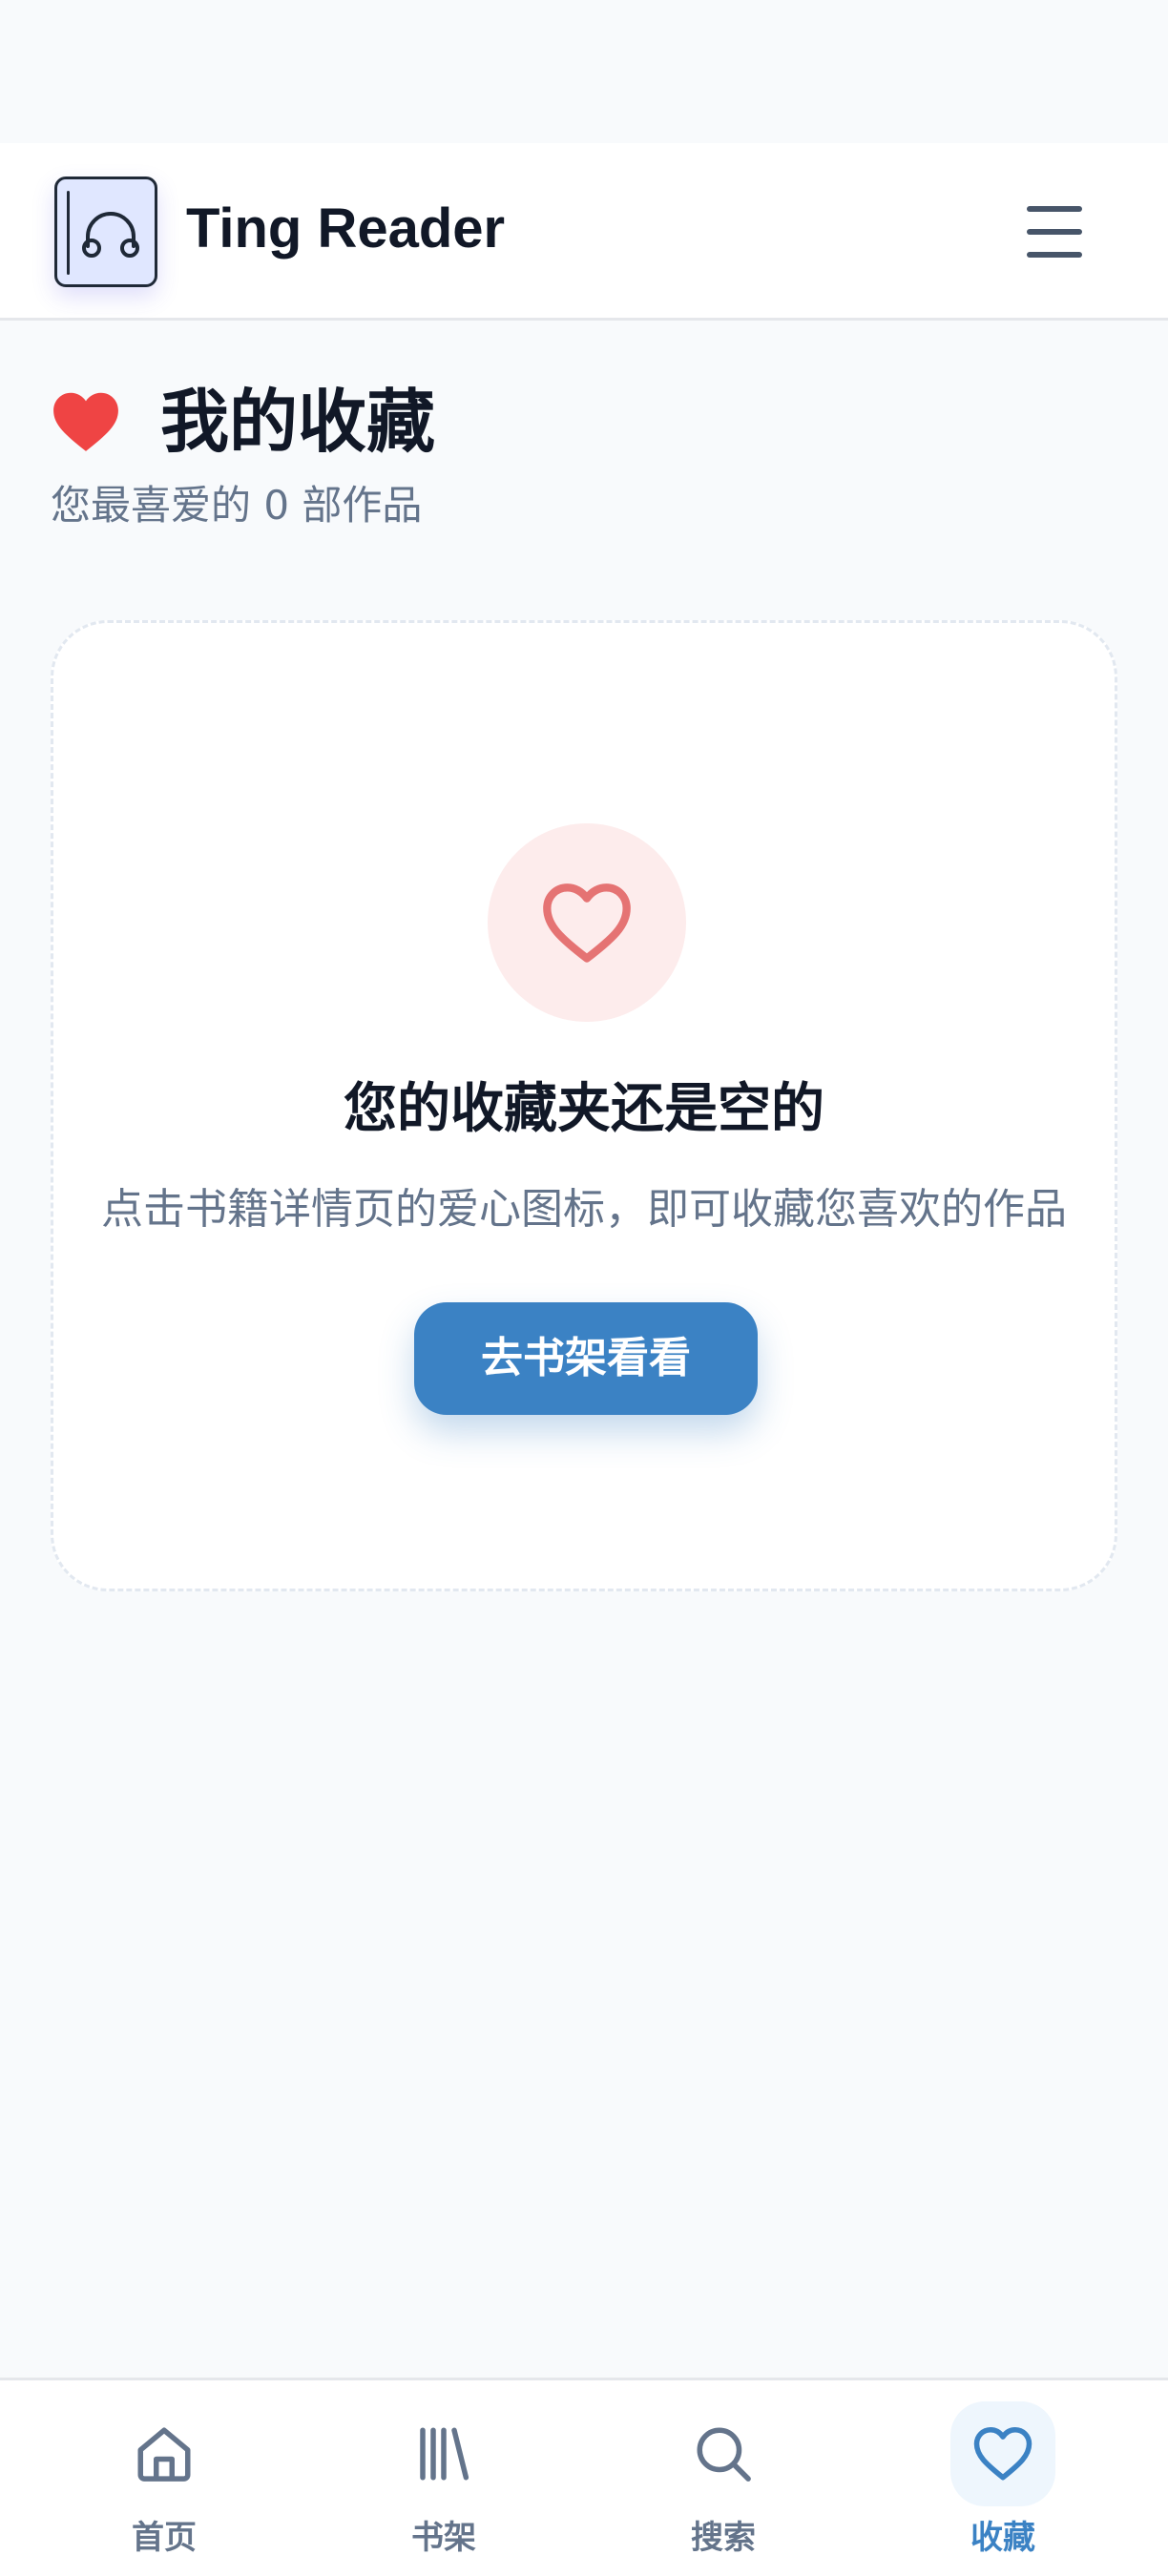 Image resolution: width=1168 pixels, height=2576 pixels. I want to click on app-logo, so click(105, 232).